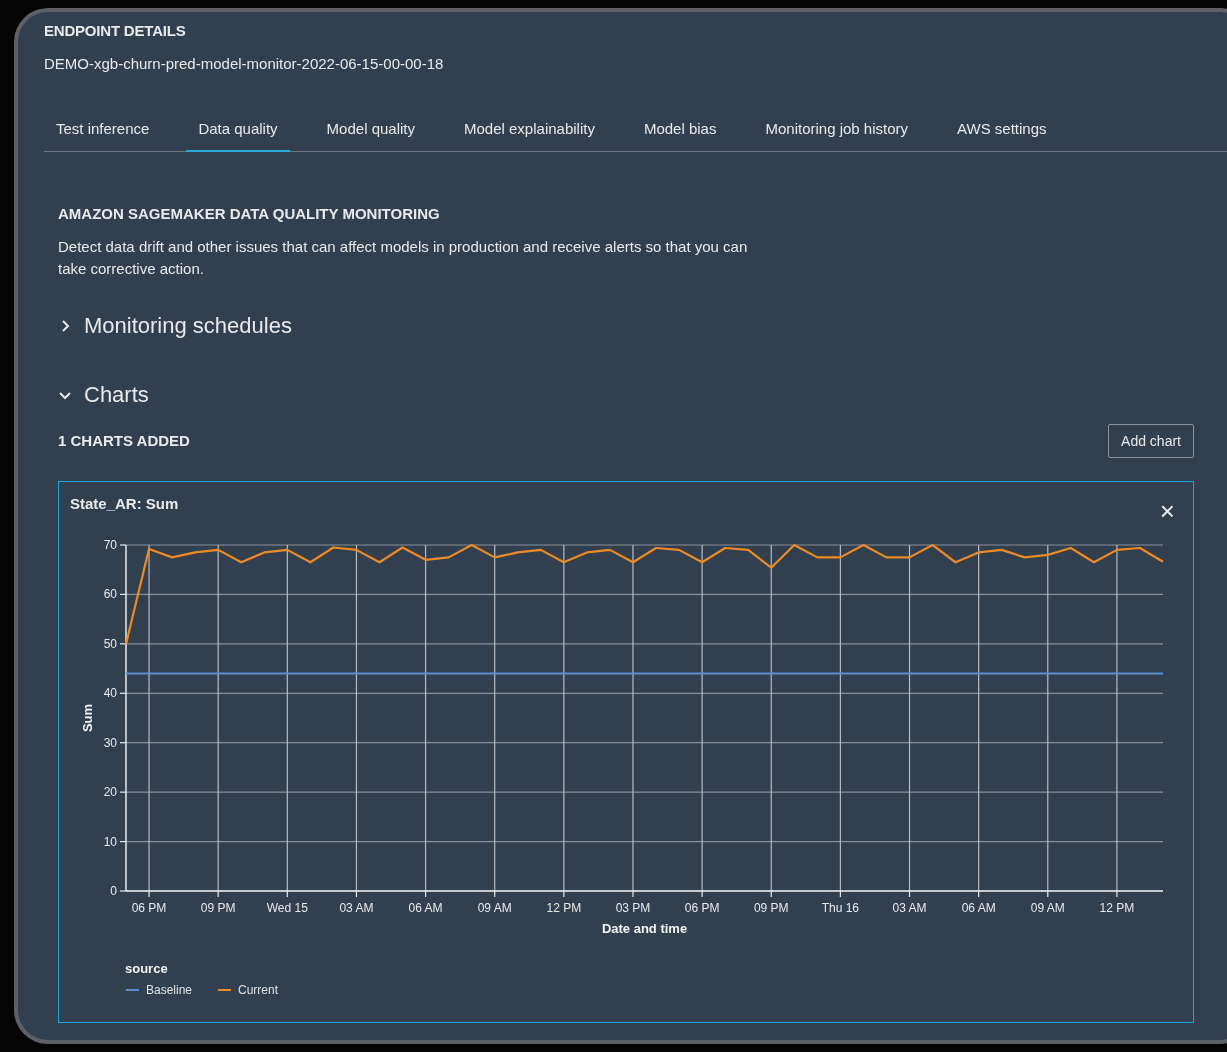  What do you see at coordinates (1167, 510) in the screenshot?
I see `close-button: ×` at bounding box center [1167, 510].